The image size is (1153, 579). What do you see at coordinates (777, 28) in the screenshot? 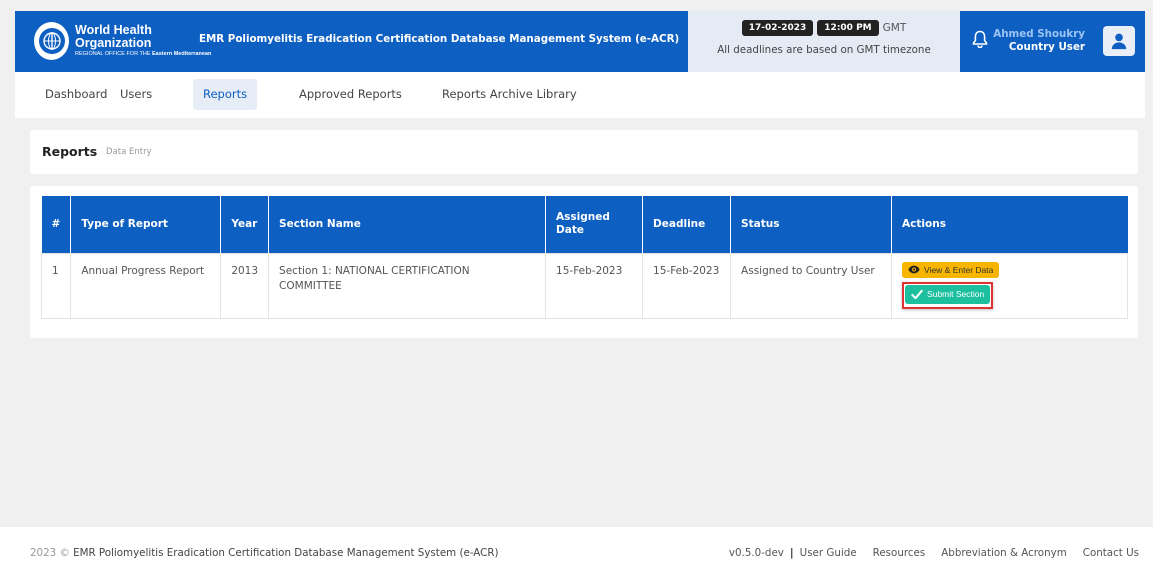
I see `date-badge: 17-02-2023` at bounding box center [777, 28].